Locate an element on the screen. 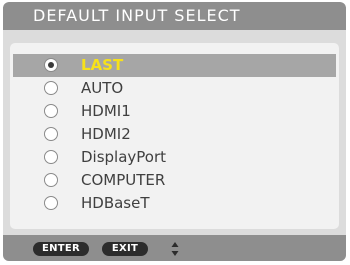 The image size is (350, 265). option-displayport: DisplayPort is located at coordinates (174, 157).